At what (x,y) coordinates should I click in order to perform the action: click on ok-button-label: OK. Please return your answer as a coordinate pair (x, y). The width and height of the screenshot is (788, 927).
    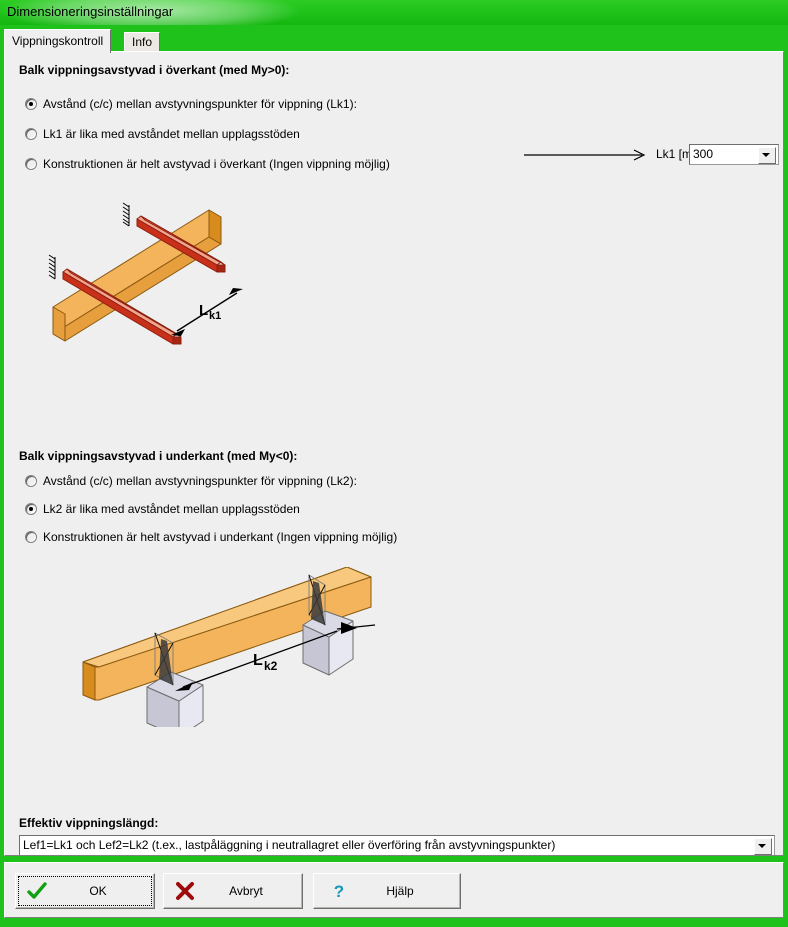
    Looking at the image, I should click on (98, 891).